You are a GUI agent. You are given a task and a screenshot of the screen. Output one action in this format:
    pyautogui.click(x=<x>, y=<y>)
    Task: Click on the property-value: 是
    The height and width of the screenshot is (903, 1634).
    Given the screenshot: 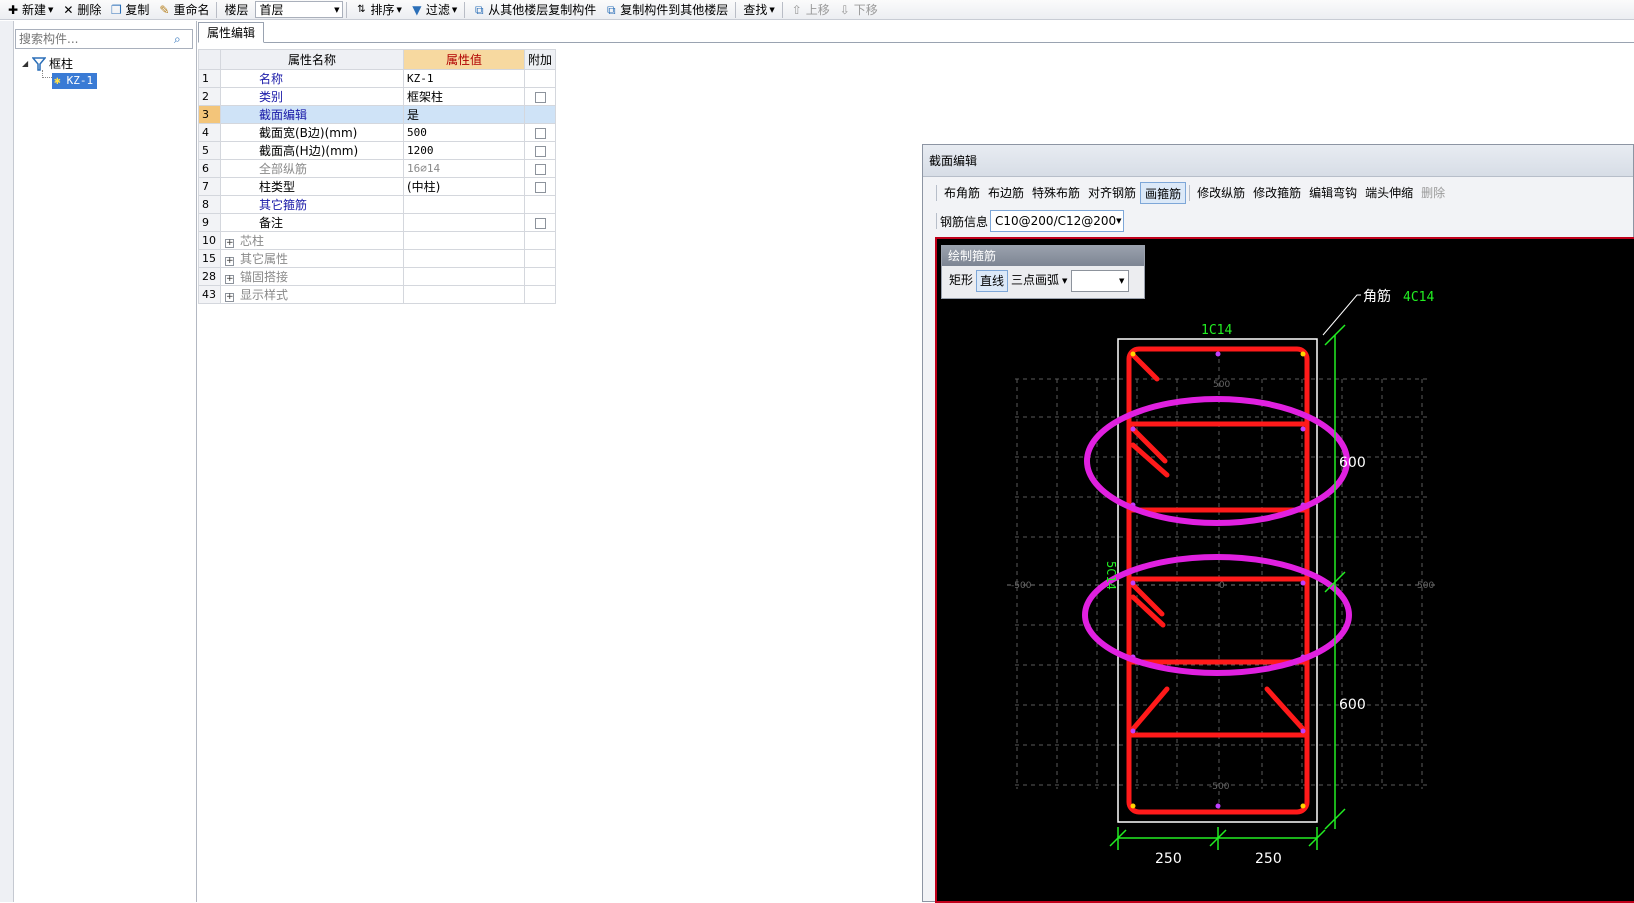 What is the action you would take?
    pyautogui.click(x=464, y=114)
    